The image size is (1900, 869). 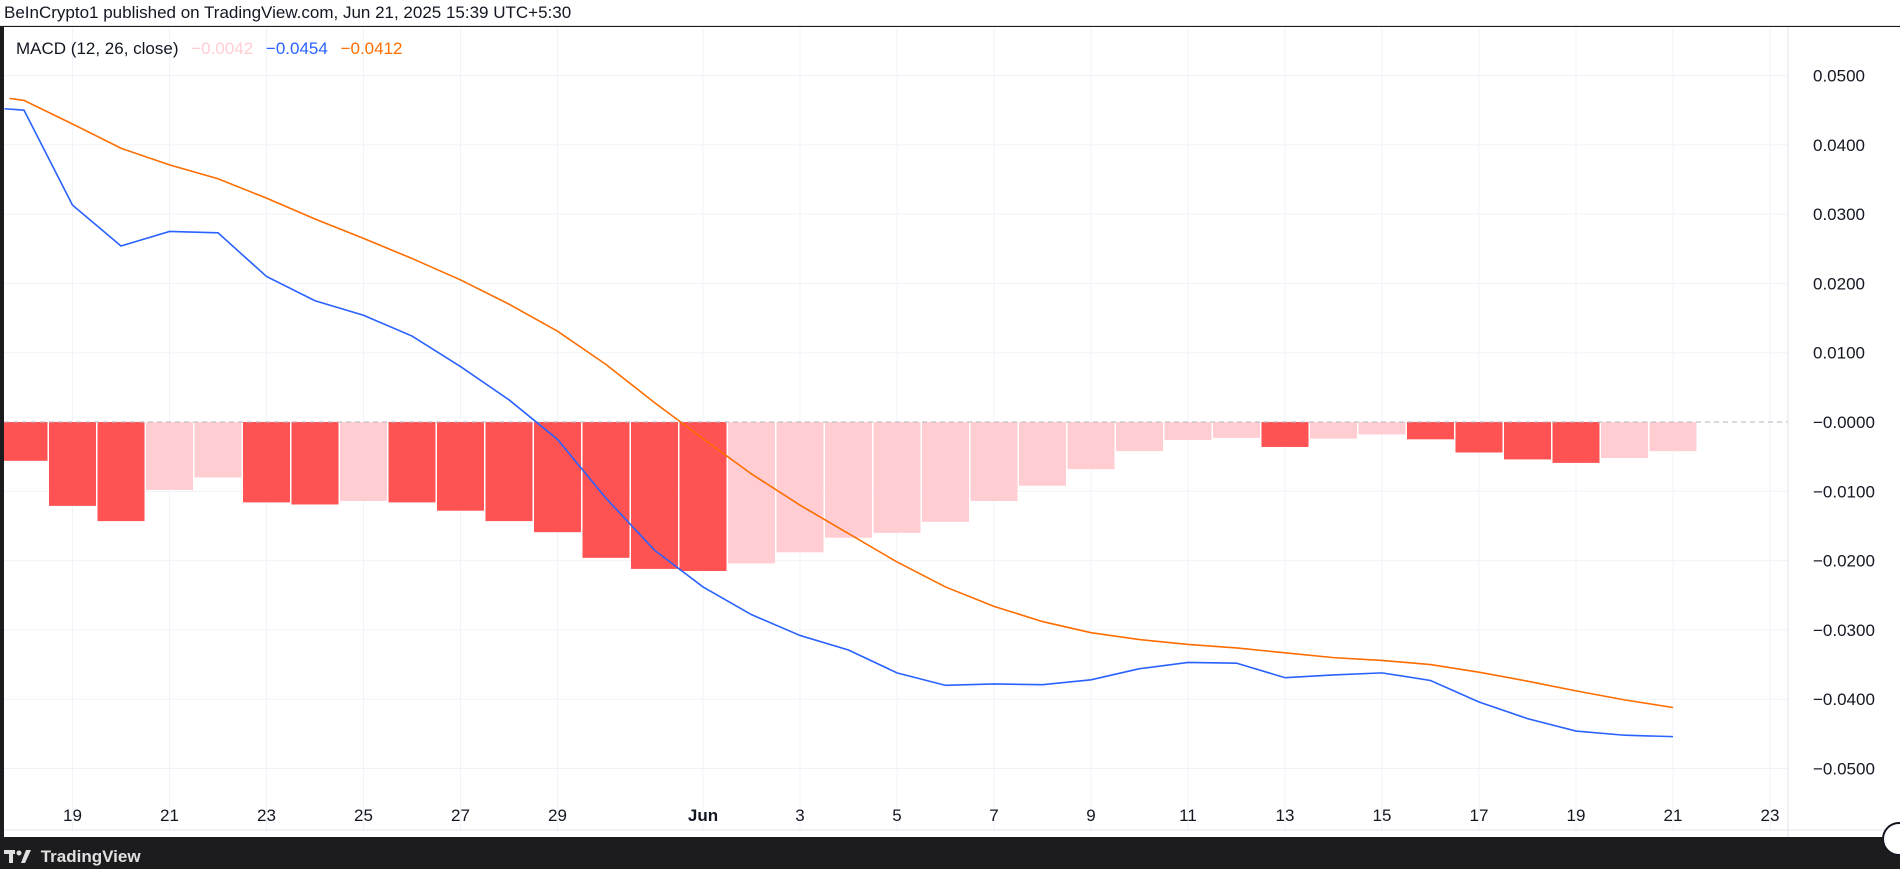 I want to click on x-tick-label: 3, so click(x=799, y=815).